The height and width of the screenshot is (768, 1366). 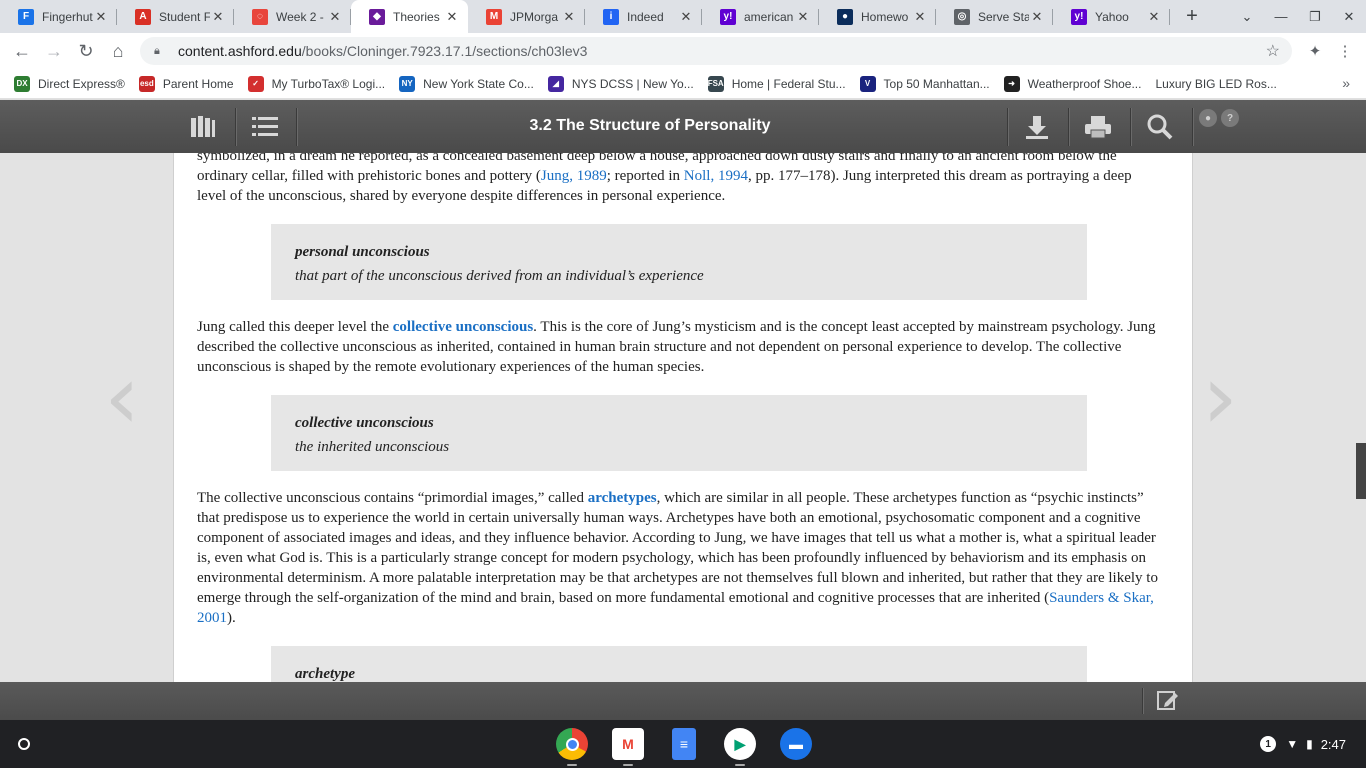 What do you see at coordinates (683, 701) in the screenshot?
I see `reader-footer` at bounding box center [683, 701].